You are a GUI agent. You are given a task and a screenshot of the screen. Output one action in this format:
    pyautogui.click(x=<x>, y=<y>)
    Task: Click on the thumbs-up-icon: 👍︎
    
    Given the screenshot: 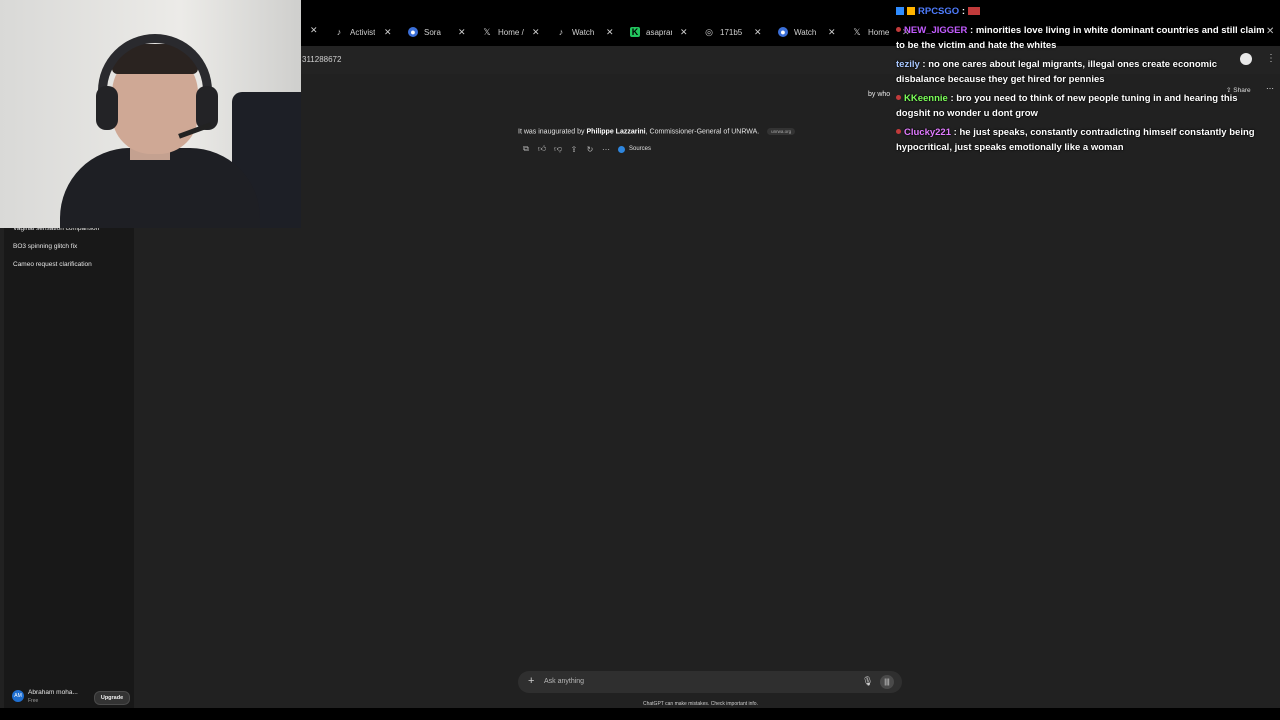 What is the action you would take?
    pyautogui.click(x=542, y=149)
    